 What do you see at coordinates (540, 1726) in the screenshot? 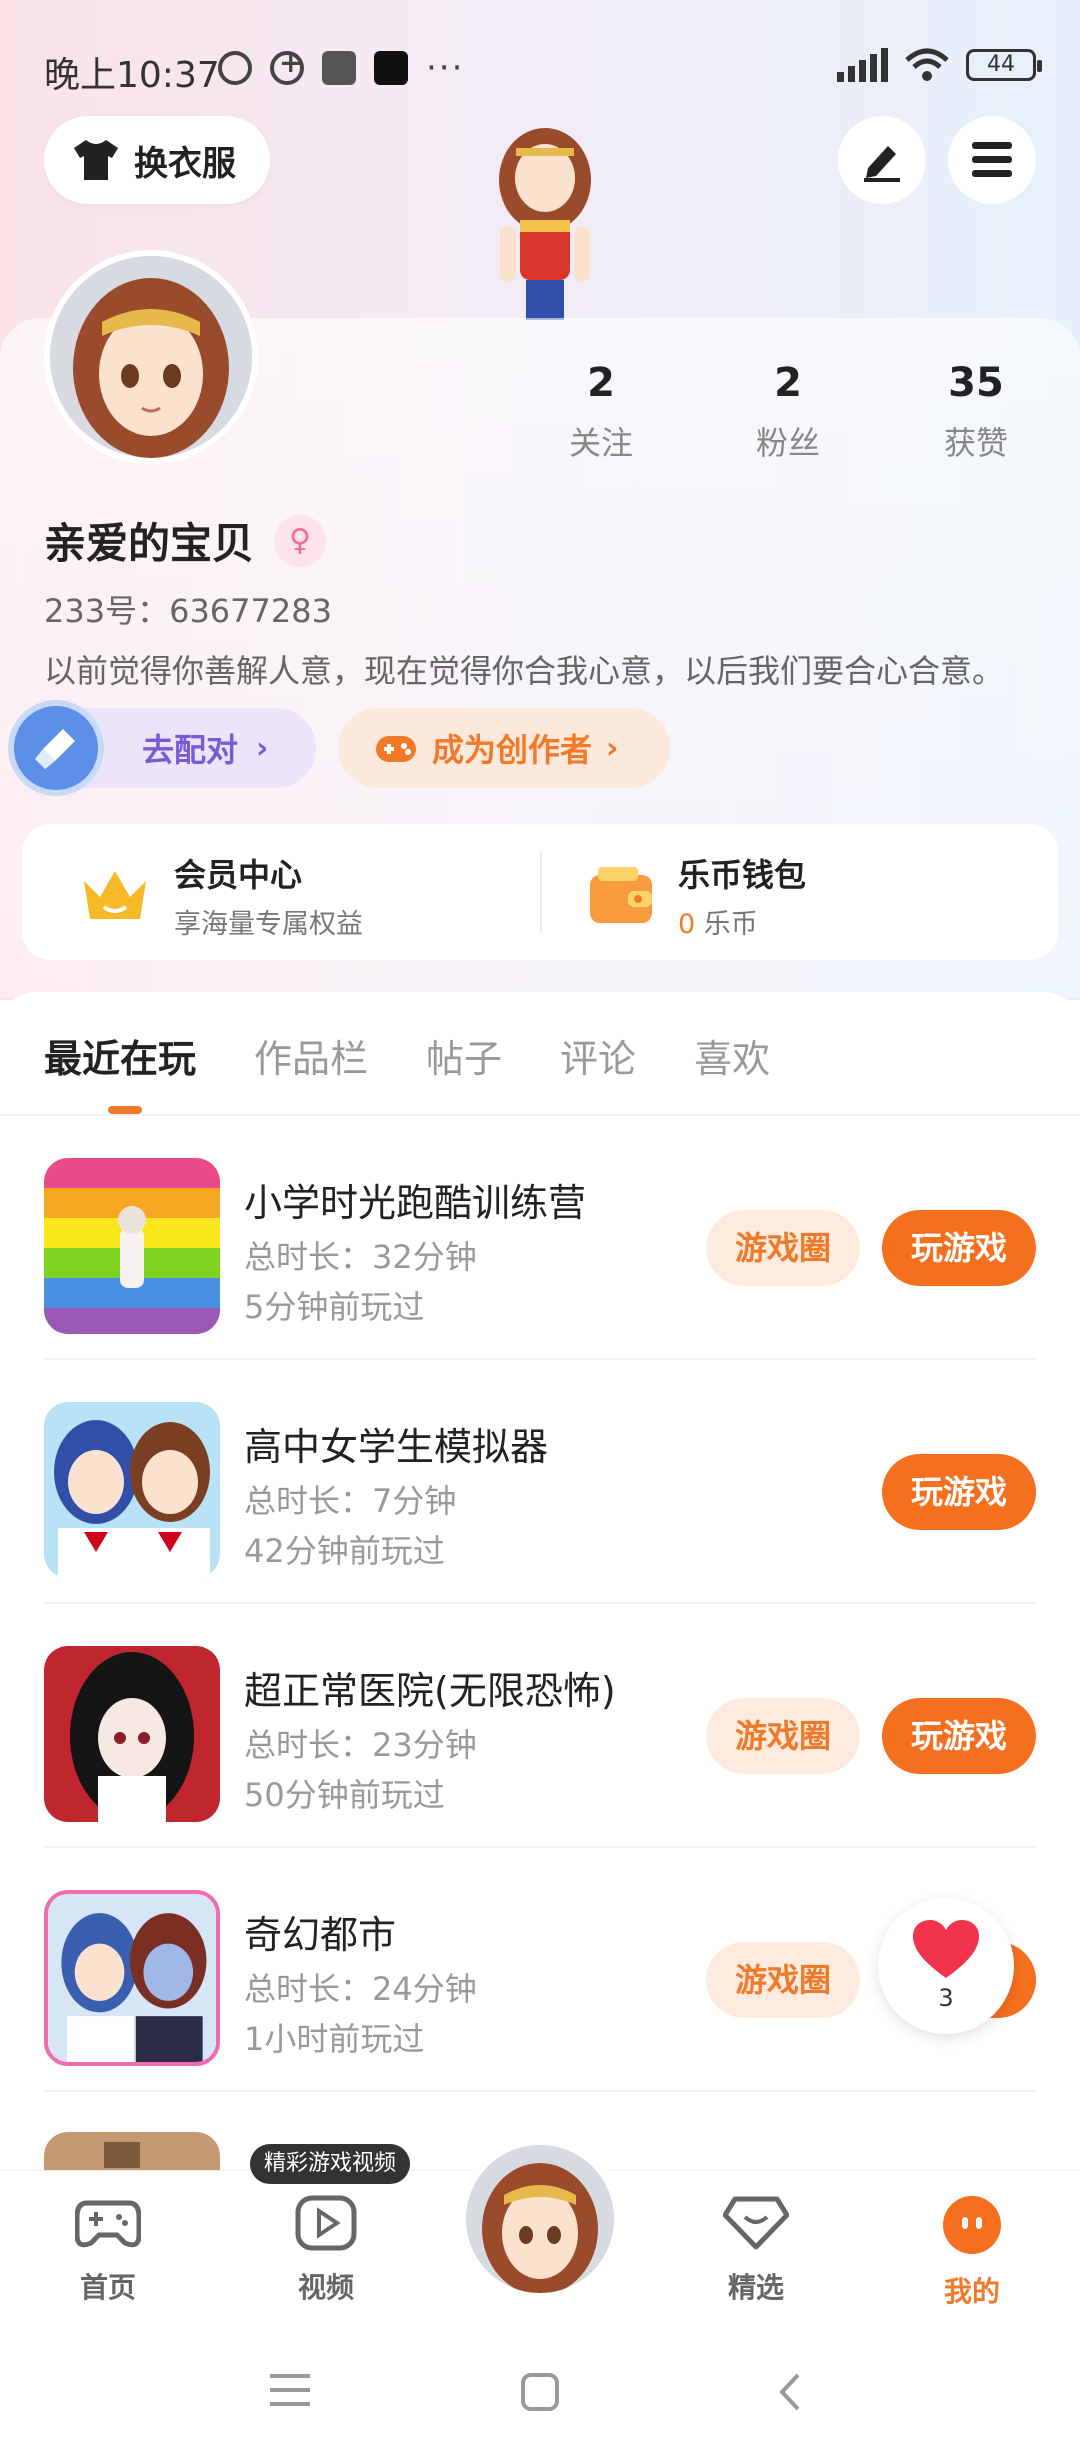
I see `game-row: 超正常医院(无限恐怖) 总时长：23分钟 50分钟前玩过 游戏圈 玩游戏` at bounding box center [540, 1726].